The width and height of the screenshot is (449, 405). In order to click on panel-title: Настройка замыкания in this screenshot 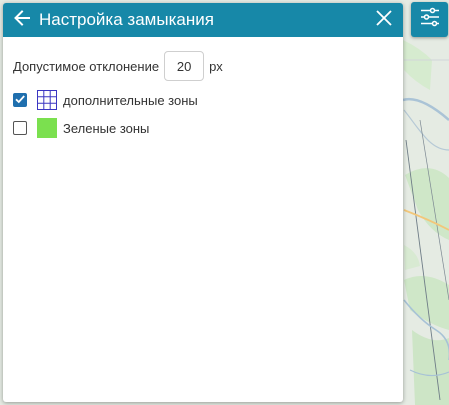, I will do `click(126, 19)`.